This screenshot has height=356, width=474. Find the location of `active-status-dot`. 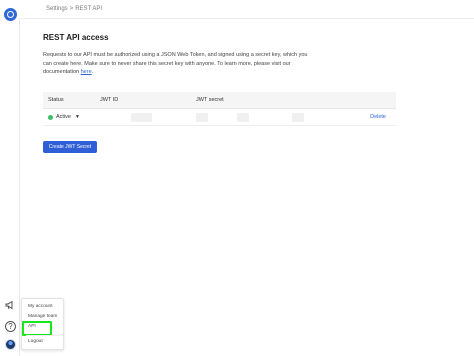

active-status-dot is located at coordinates (50, 117).